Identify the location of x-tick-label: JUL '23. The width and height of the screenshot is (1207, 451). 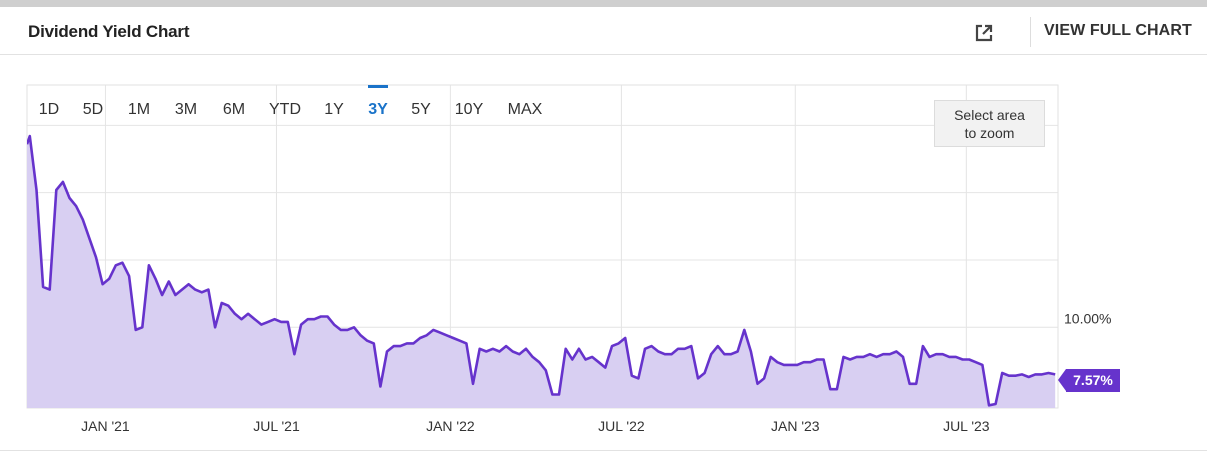
(966, 426).